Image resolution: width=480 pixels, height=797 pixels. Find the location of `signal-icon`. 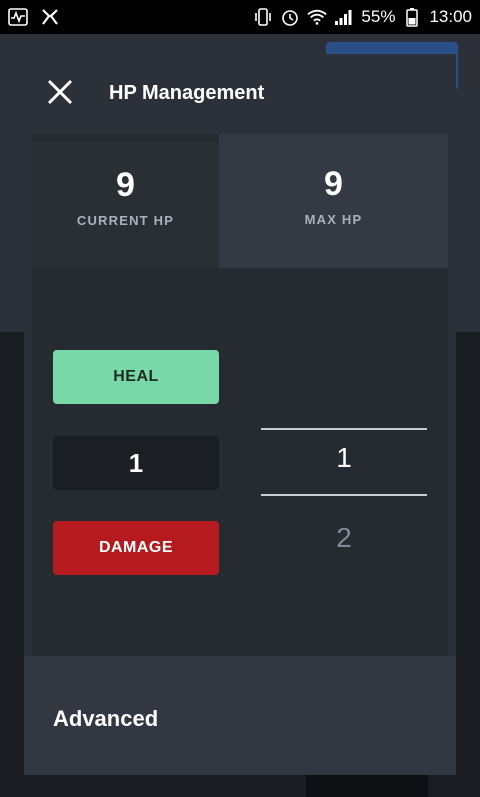

signal-icon is located at coordinates (344, 17).